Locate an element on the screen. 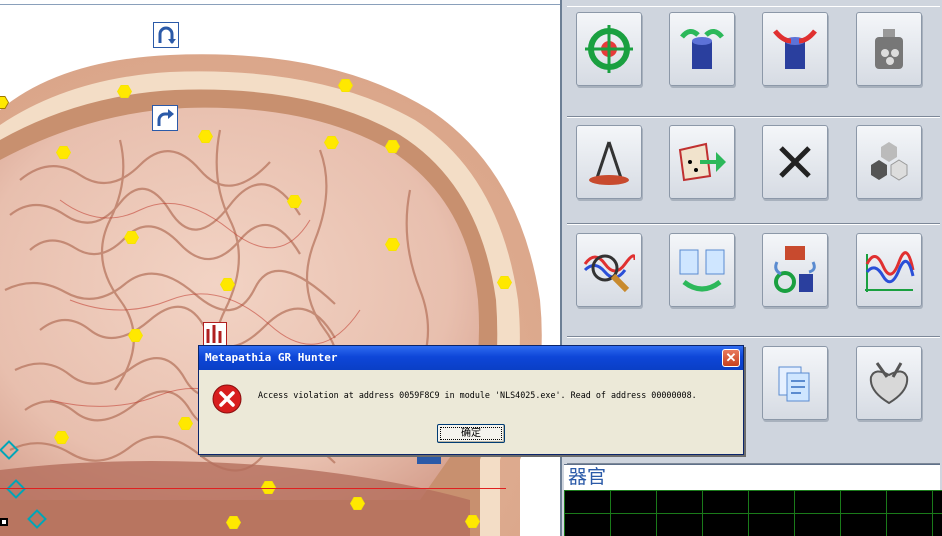 This screenshot has width=942, height=536. dialog-title: Metapathia GR Hunter is located at coordinates (271, 357).